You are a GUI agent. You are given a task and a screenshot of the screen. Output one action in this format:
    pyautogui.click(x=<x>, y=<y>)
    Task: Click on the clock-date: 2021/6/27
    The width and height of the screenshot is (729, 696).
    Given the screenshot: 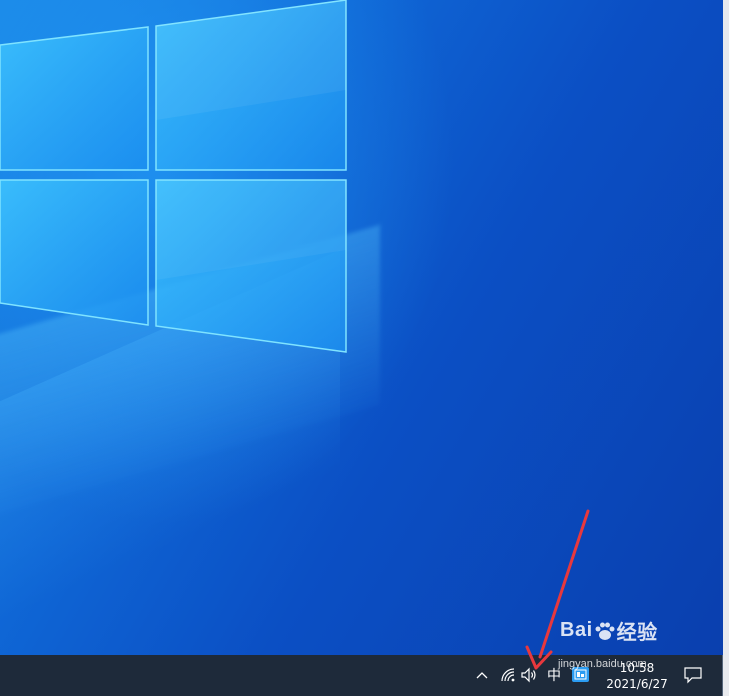 What is the action you would take?
    pyautogui.click(x=637, y=684)
    